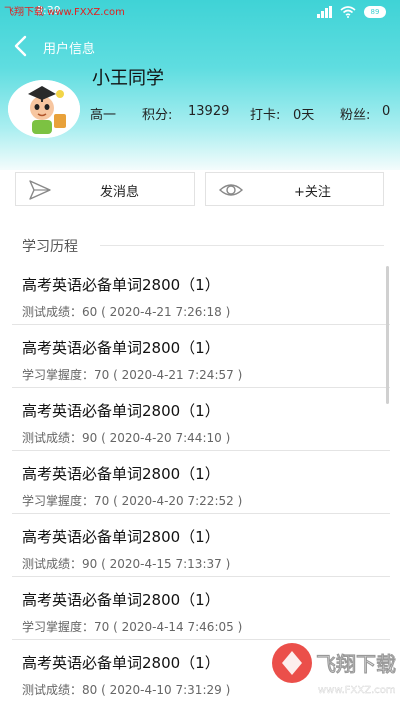 The width and height of the screenshot is (400, 711). I want to click on item-detail: 测试成绩：90 ( 2020-4-15 7:13:37 ), so click(126, 564).